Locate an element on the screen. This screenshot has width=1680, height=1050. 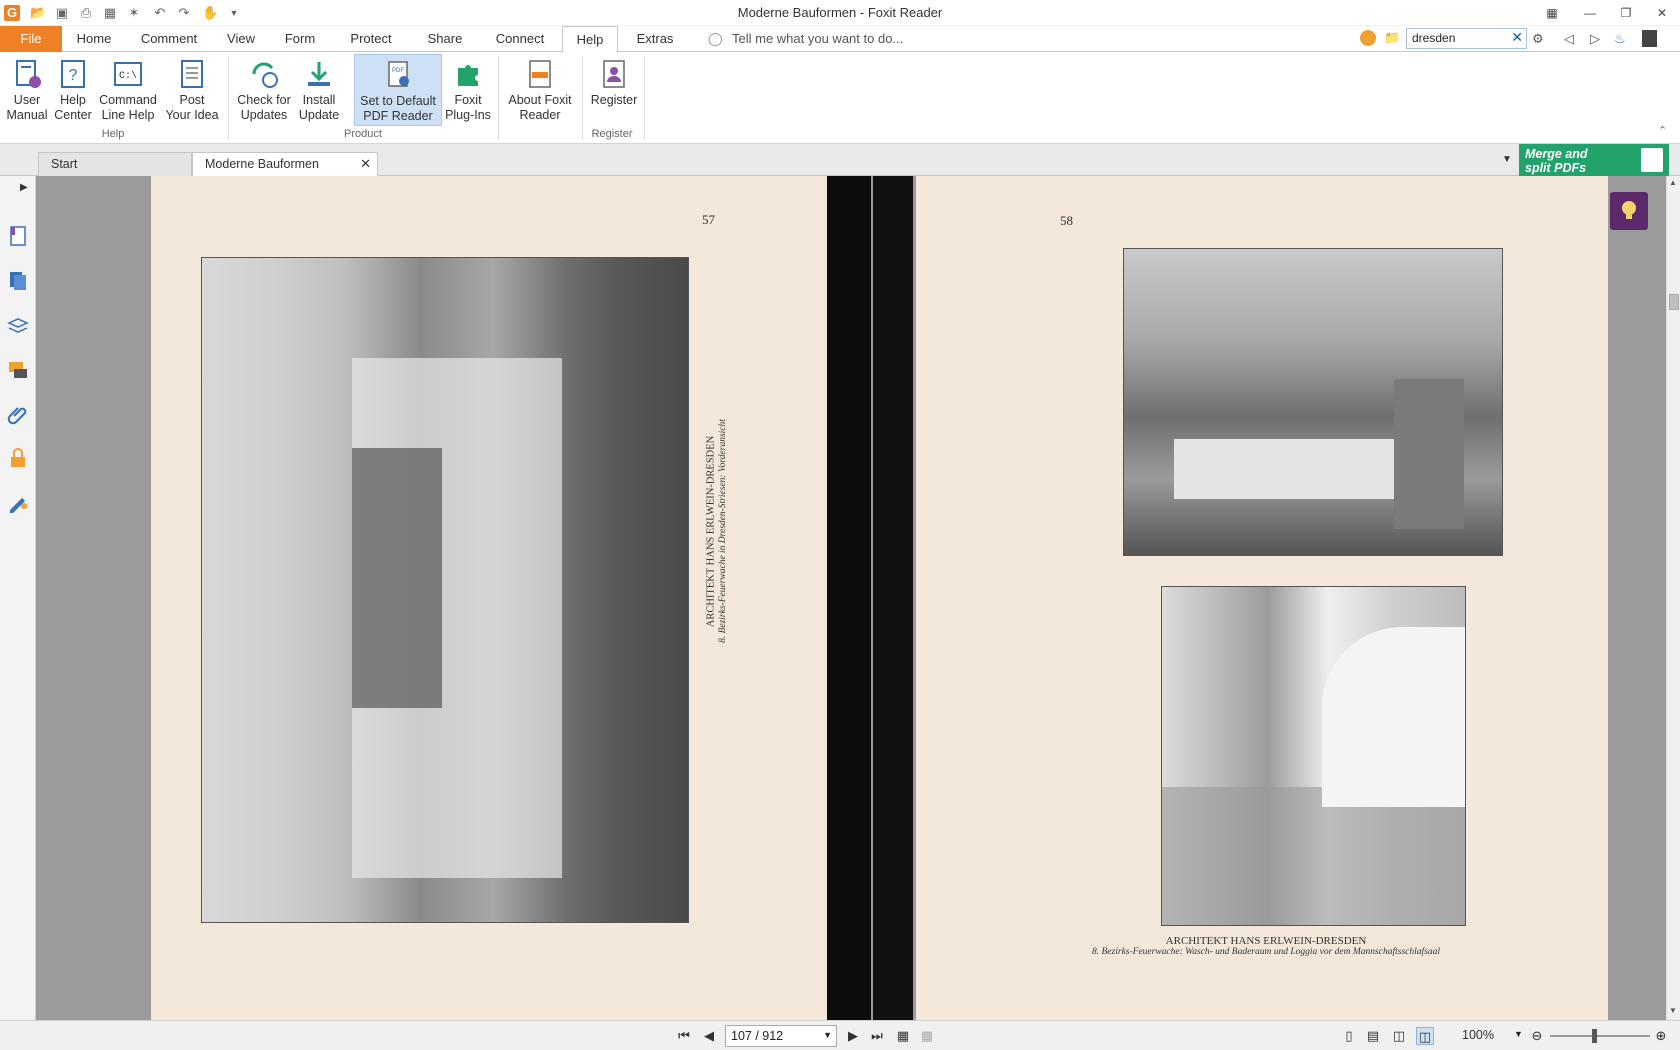
tab-moderne-bauformen: Moderne Bauformen ✕ is located at coordinates (285, 164).